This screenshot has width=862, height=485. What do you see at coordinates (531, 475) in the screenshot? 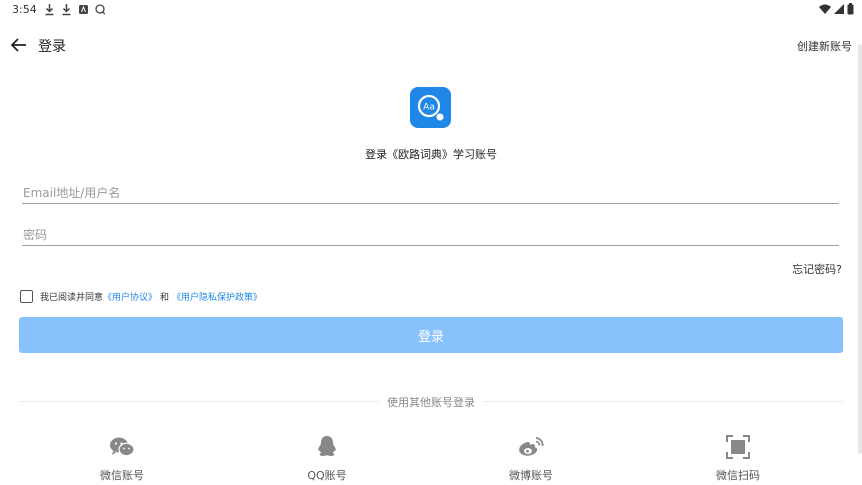
I see `weibo-login-label: 微博账号` at bounding box center [531, 475].